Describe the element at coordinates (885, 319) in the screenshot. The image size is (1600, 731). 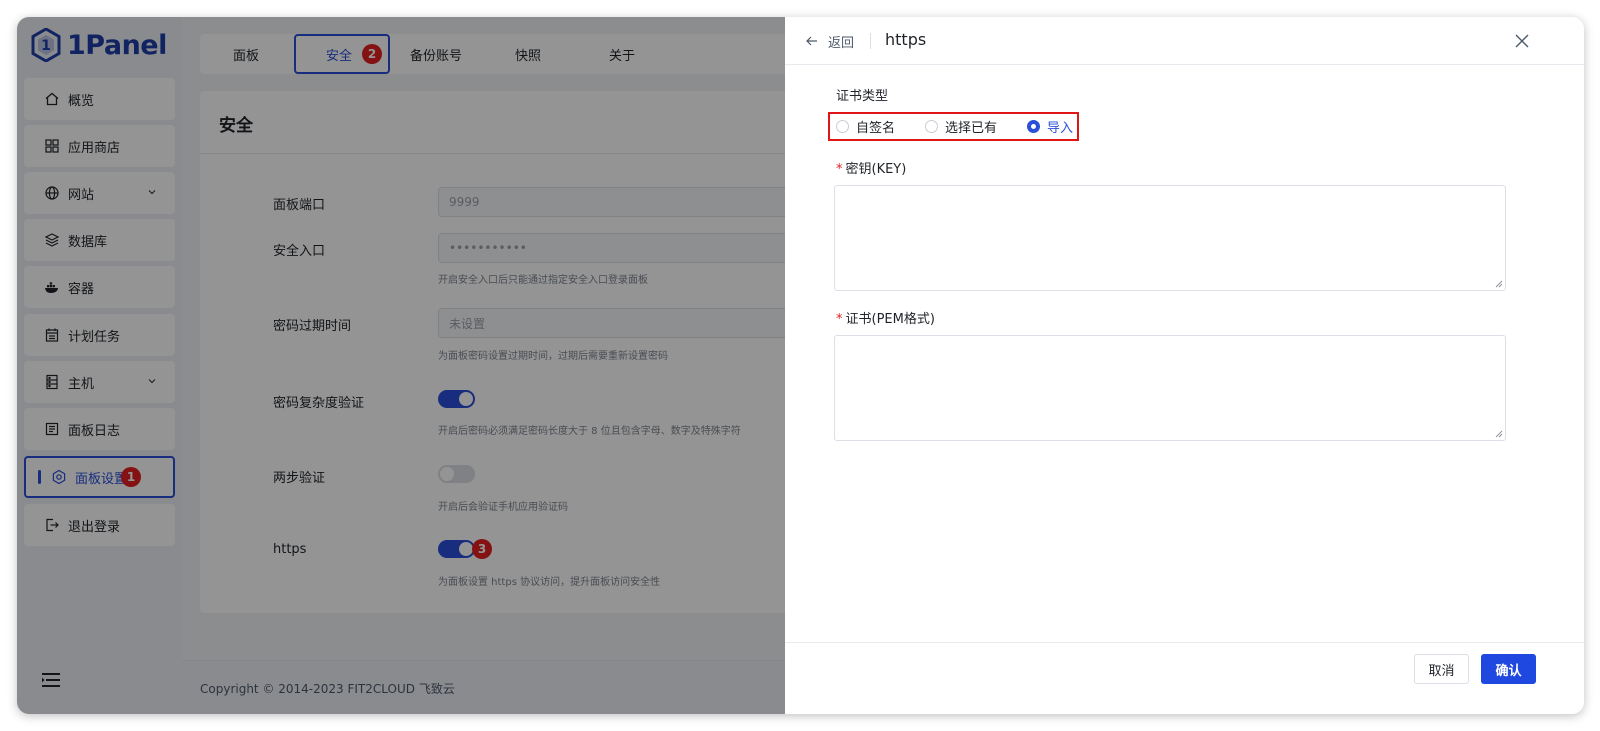
I see `cert-label: * 证书(PEM格式)` at that location.